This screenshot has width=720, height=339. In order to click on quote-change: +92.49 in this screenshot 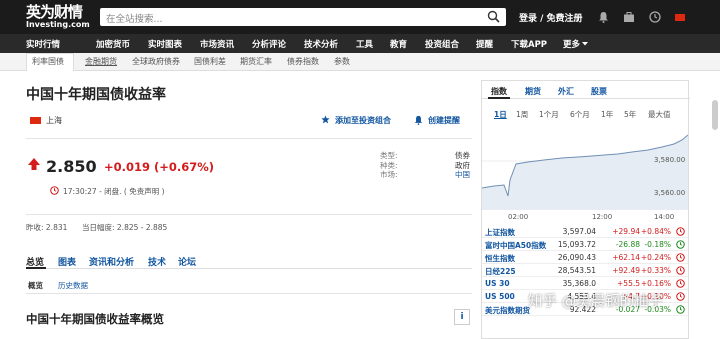, I will do `click(626, 270)`.